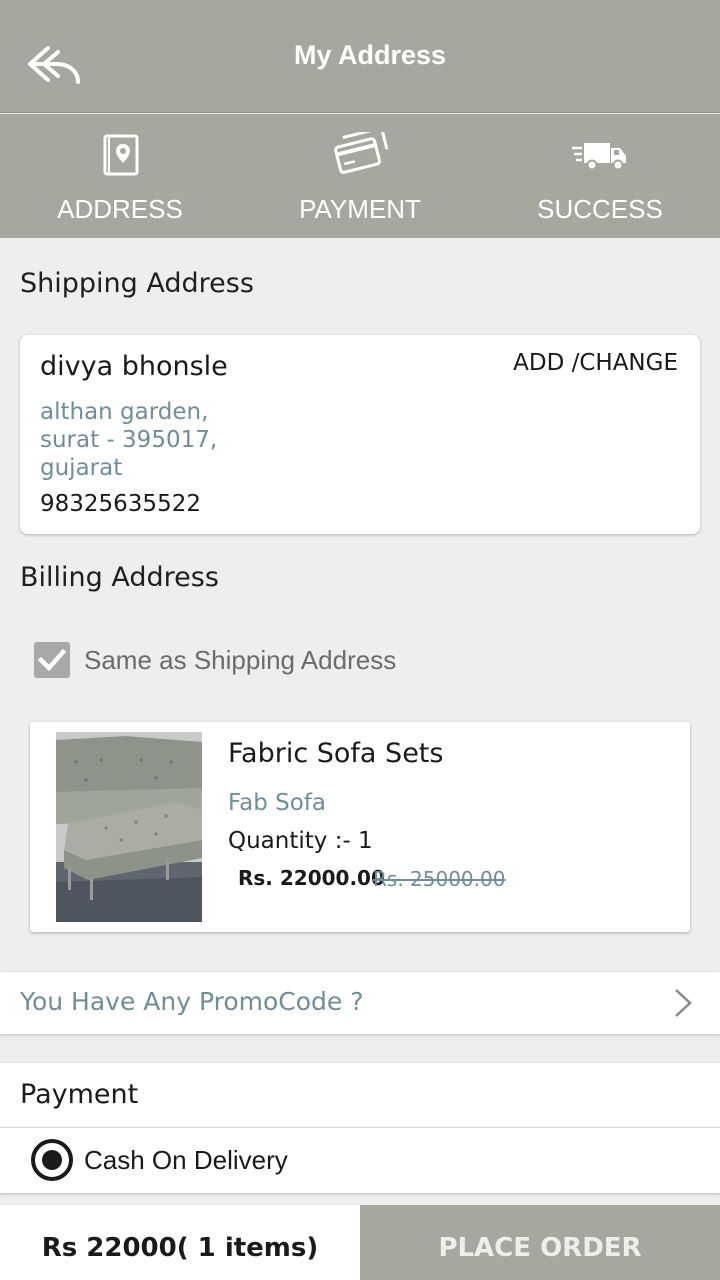 Image resolution: width=720 pixels, height=1280 pixels. What do you see at coordinates (540, 1248) in the screenshot?
I see `place-order-label: PLACE ORDER` at bounding box center [540, 1248].